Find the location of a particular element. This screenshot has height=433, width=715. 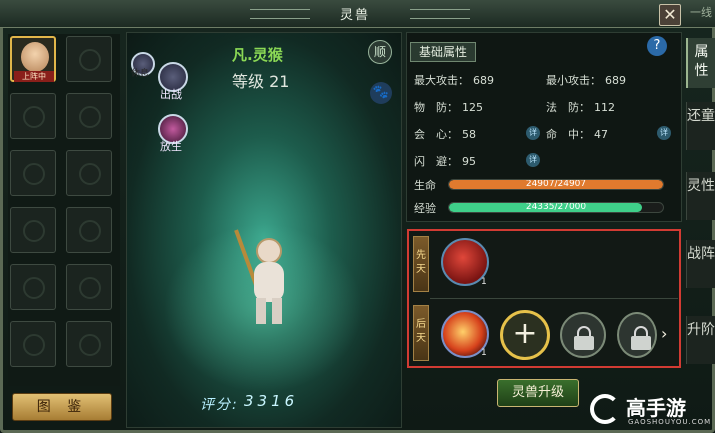

title-ornament-right is located at coordinates (440, 14).